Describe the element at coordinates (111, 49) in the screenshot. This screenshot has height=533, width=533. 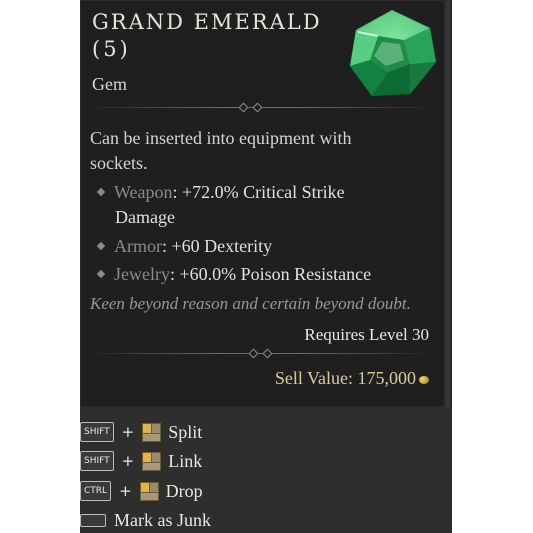
I see `item-tier: (5)` at that location.